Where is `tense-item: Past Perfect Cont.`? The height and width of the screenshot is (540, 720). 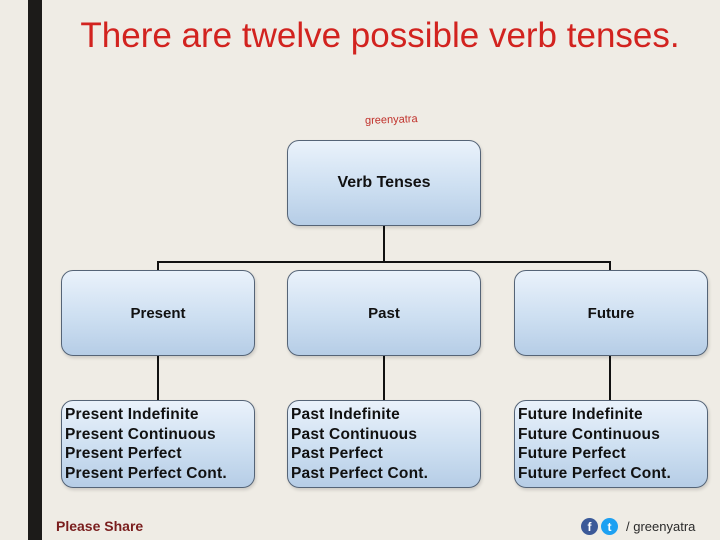
tense-item: Past Perfect Cont. is located at coordinates (360, 473).